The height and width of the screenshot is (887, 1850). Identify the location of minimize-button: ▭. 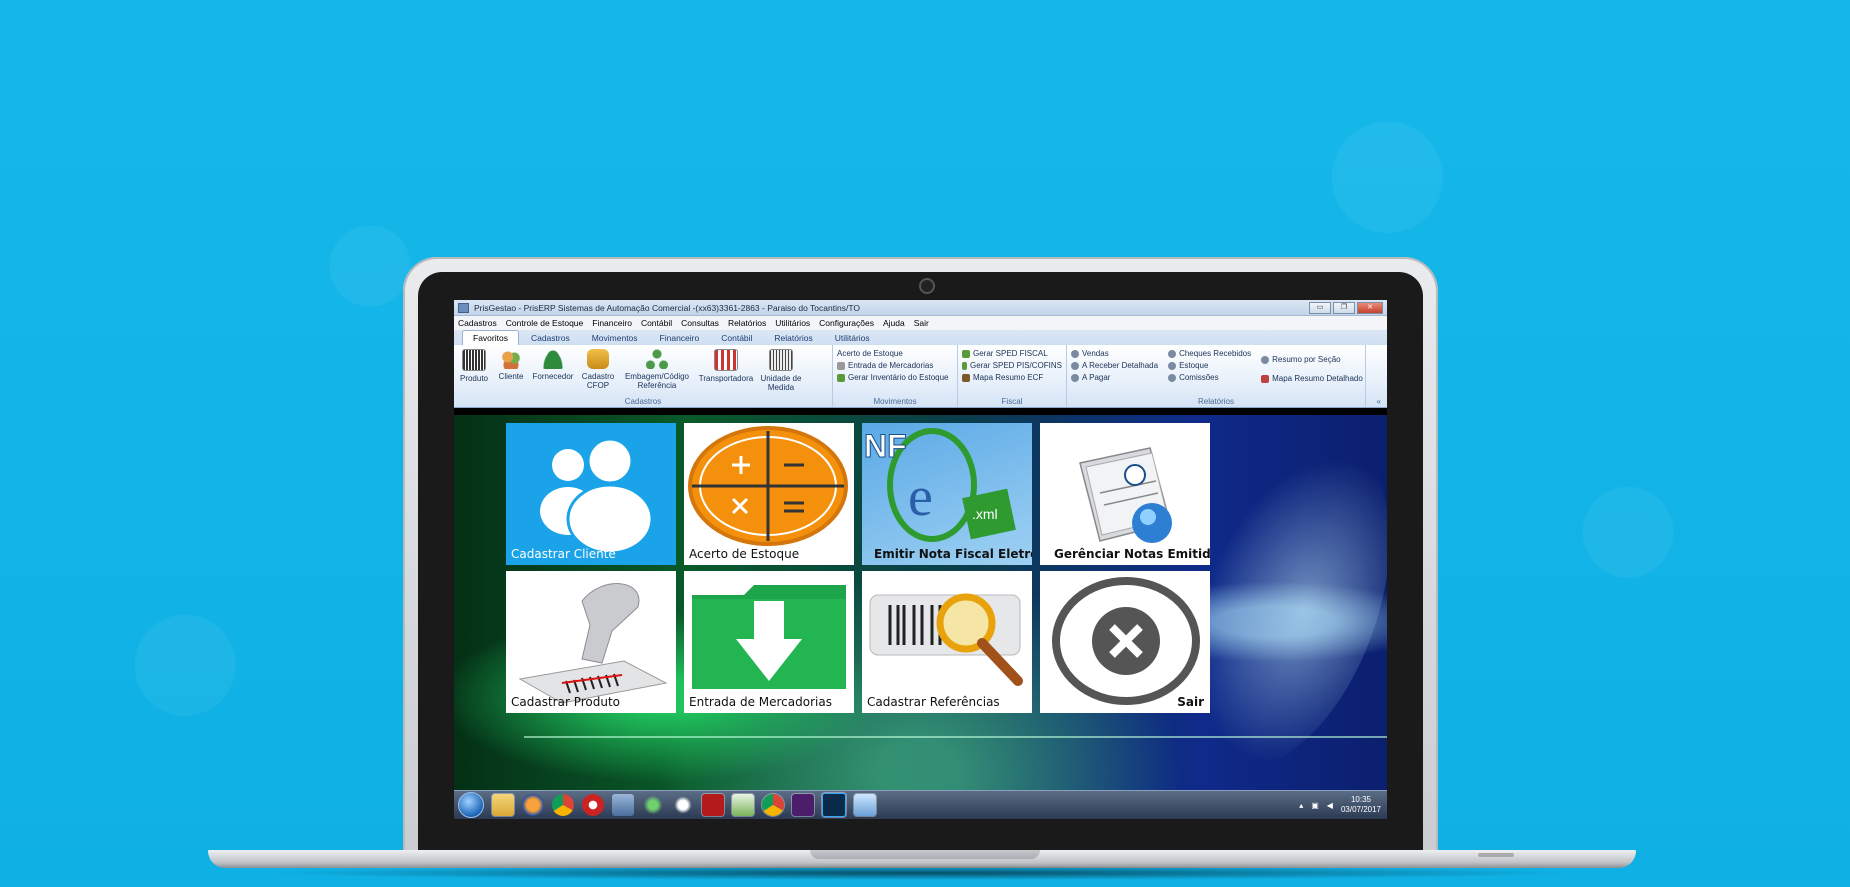
(1320, 307).